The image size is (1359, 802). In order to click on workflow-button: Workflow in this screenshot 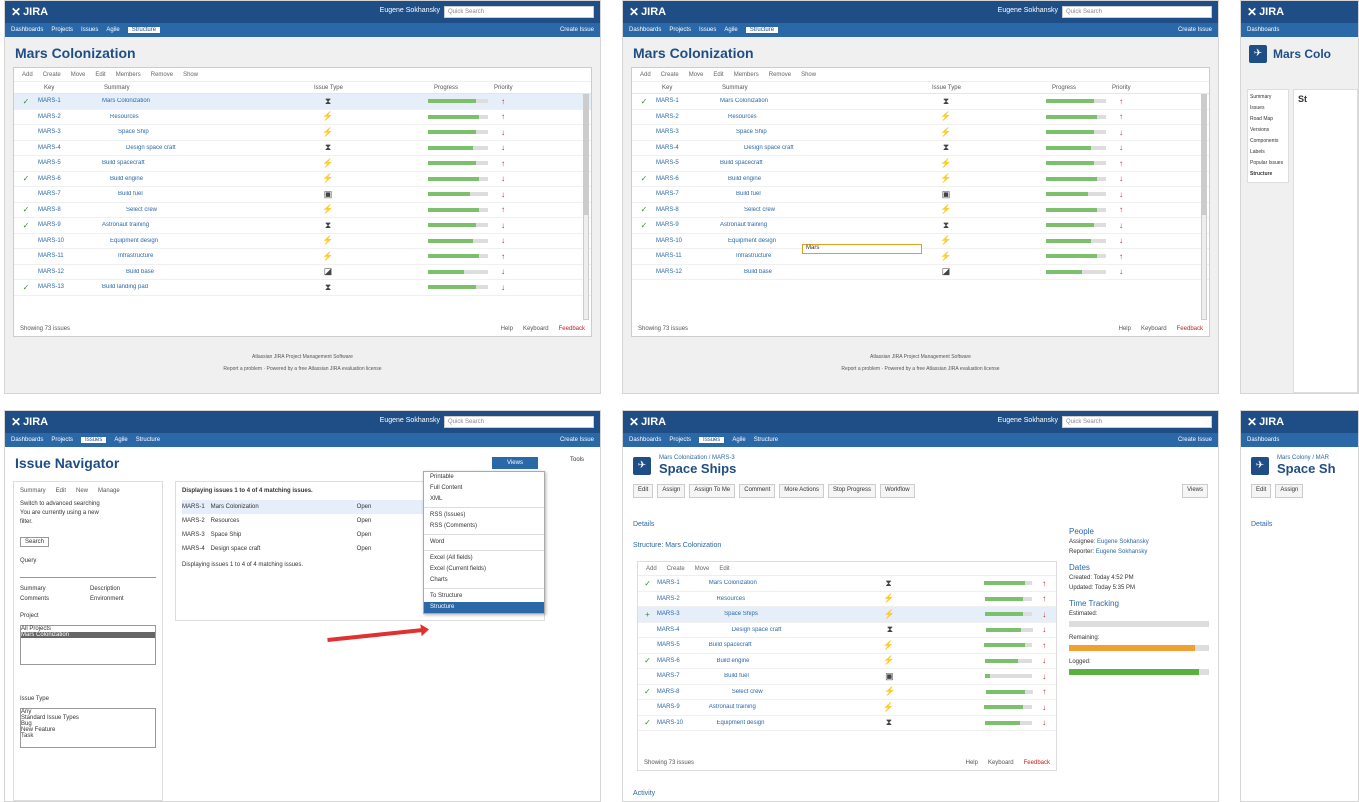, I will do `click(897, 491)`.